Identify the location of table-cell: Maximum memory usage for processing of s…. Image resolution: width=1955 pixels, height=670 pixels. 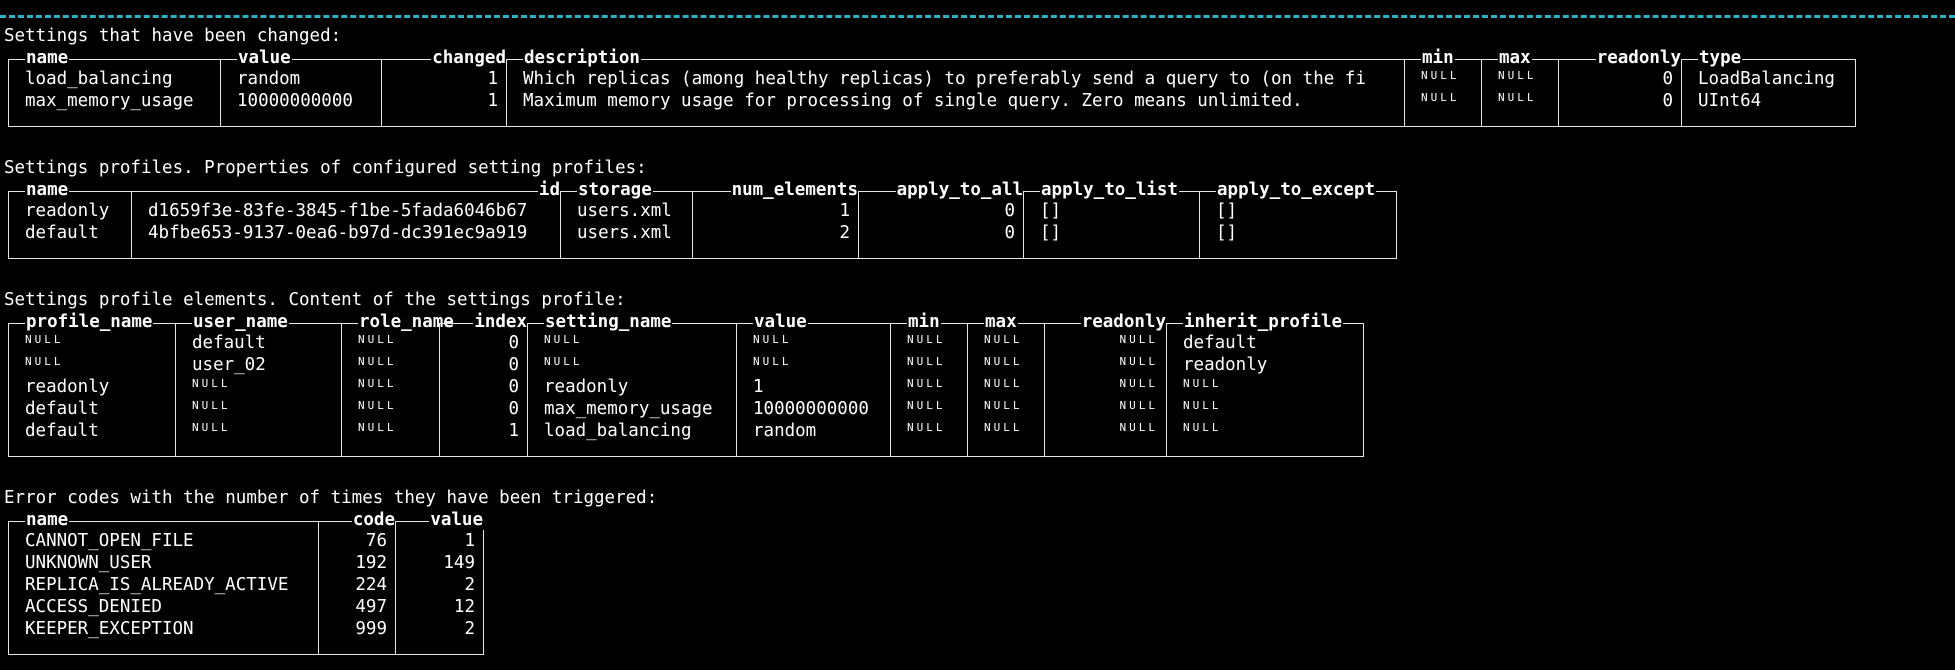
(913, 101).